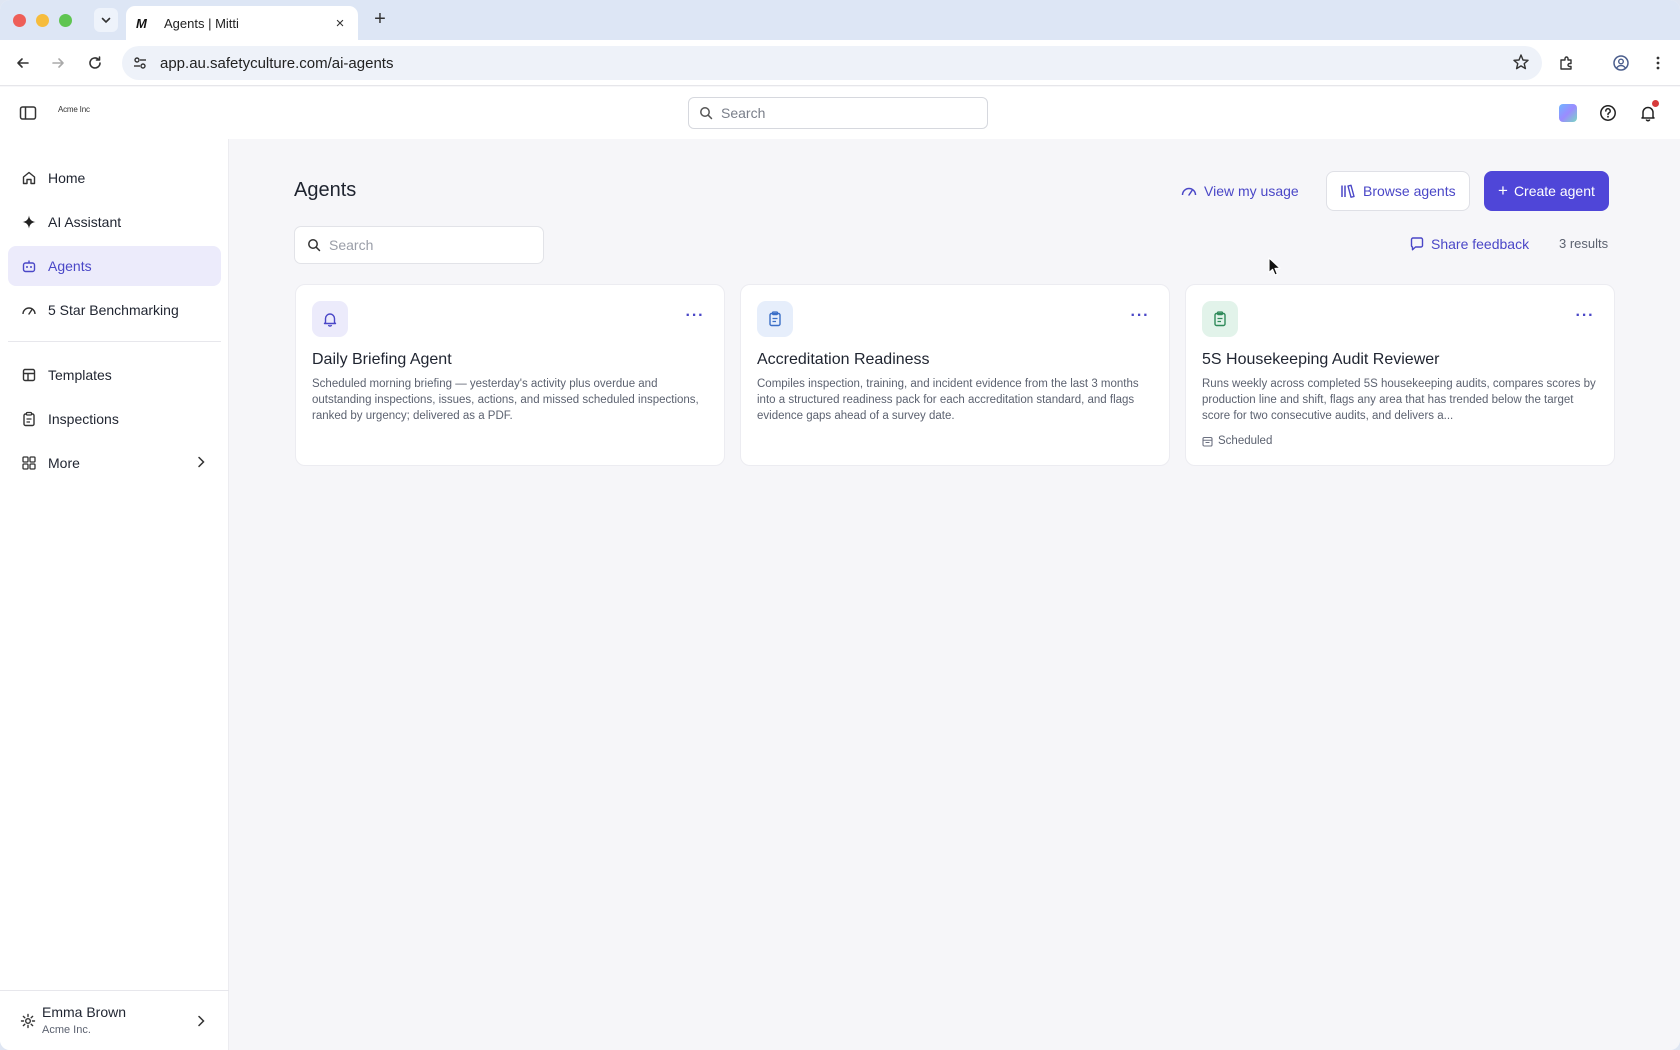 Image resolution: width=1680 pixels, height=1050 pixels. I want to click on gauge-icon, so click(29, 310).